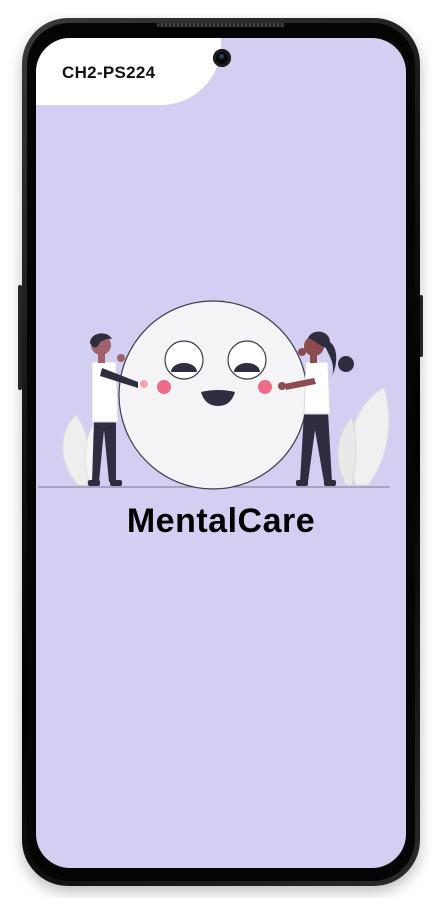 The height and width of the screenshot is (898, 434). Describe the element at coordinates (222, 58) in the screenshot. I see `front-camera-icon` at that location.